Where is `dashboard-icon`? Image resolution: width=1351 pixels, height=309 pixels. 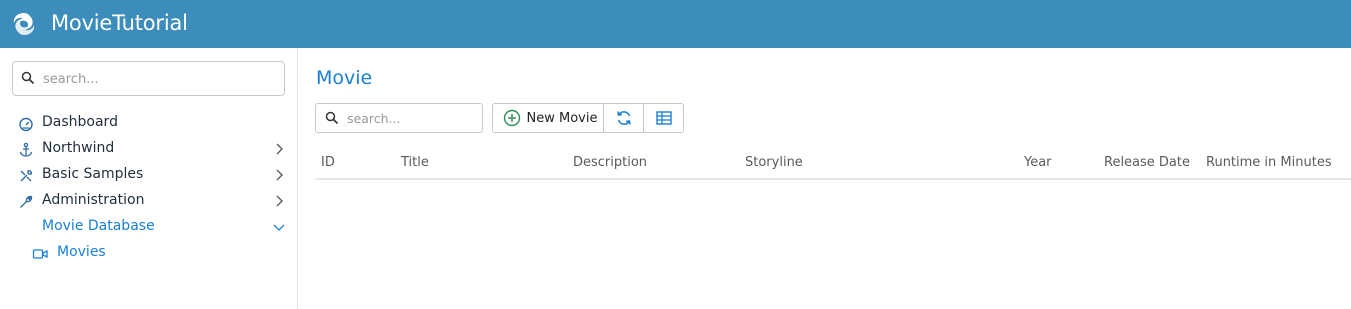
dashboard-icon is located at coordinates (26, 124).